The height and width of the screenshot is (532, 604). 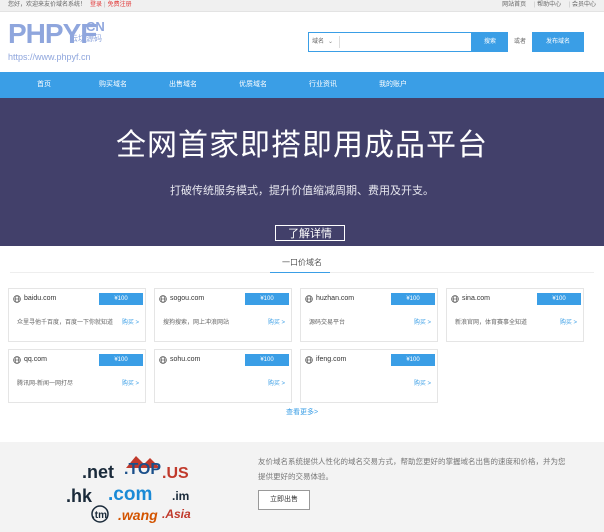 I want to click on home-link: 网站首页, so click(x=514, y=5).